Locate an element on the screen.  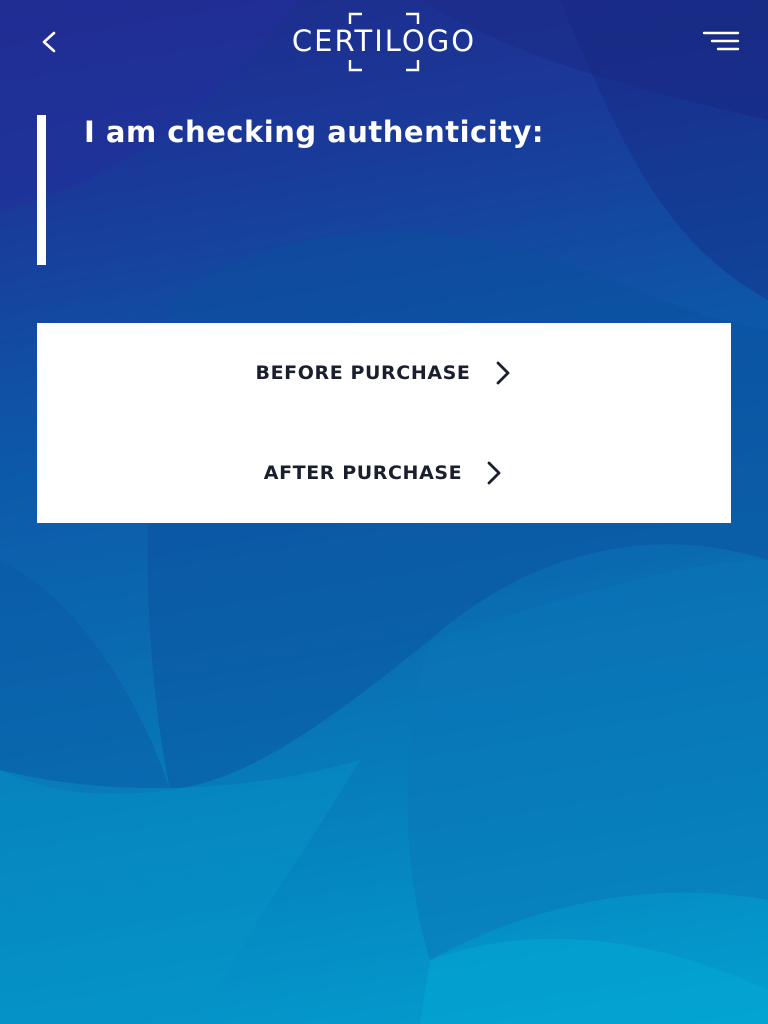
after-purchase-label: AFTER PURCHASE is located at coordinates (363, 473).